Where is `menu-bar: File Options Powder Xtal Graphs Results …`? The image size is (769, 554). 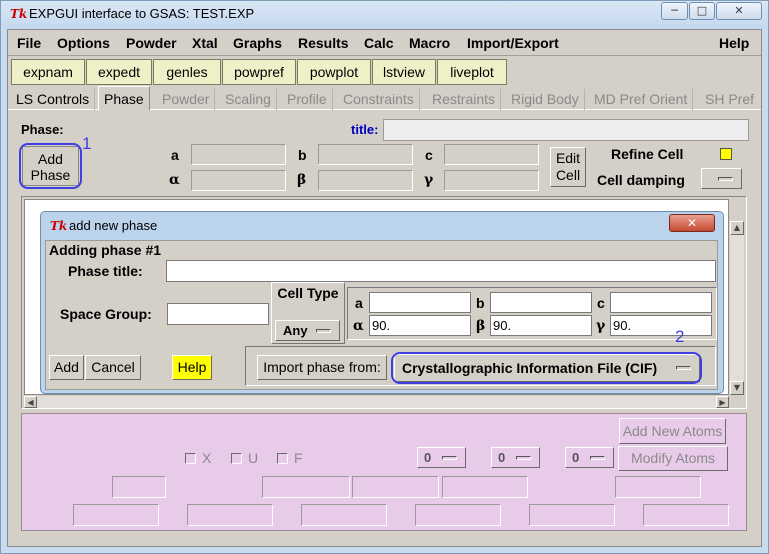 menu-bar: File Options Powder Xtal Graphs Results … is located at coordinates (384, 43).